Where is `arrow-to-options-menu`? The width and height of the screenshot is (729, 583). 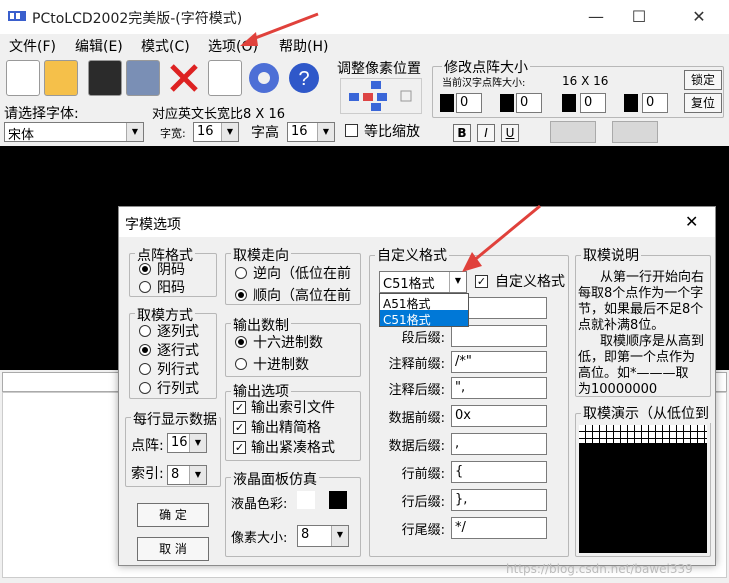
arrow-to-options-menu is located at coordinates (284, 27).